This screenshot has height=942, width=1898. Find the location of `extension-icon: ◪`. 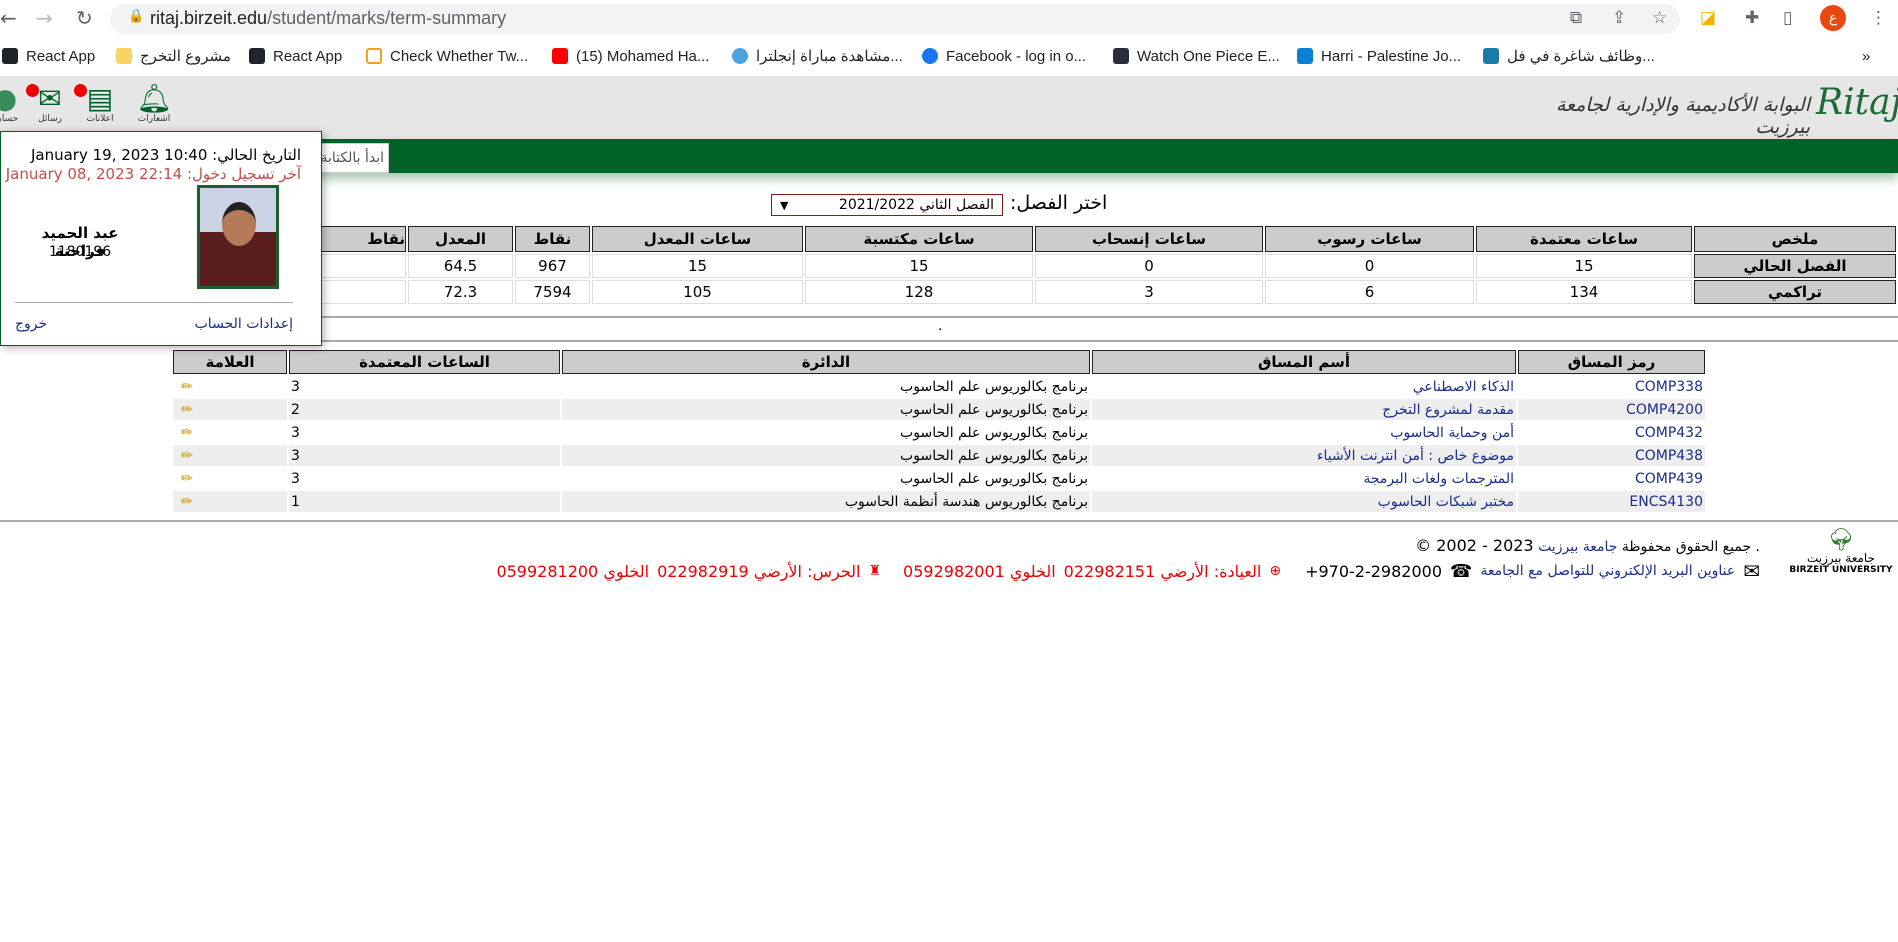

extension-icon: ◪ is located at coordinates (1708, 18).